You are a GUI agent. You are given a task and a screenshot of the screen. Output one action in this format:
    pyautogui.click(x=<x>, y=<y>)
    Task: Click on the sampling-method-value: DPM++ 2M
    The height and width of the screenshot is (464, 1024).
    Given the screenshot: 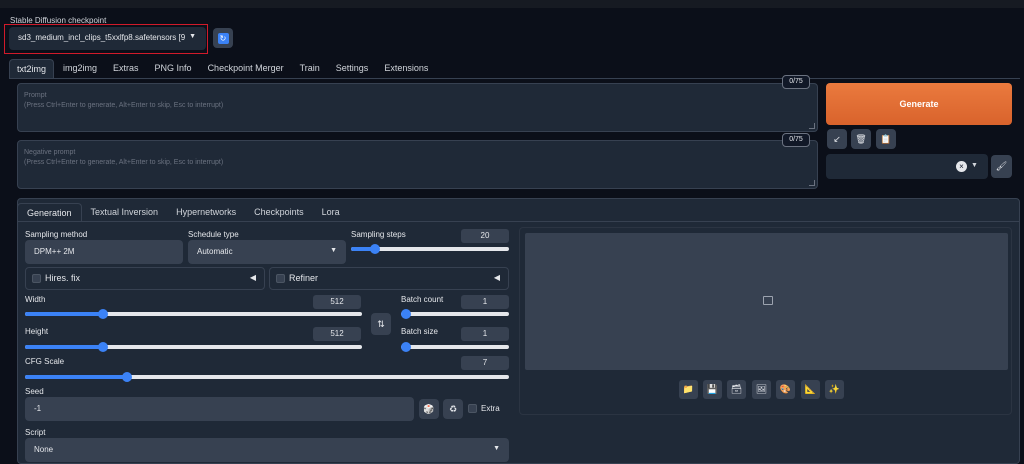 What is the action you would take?
    pyautogui.click(x=54, y=251)
    